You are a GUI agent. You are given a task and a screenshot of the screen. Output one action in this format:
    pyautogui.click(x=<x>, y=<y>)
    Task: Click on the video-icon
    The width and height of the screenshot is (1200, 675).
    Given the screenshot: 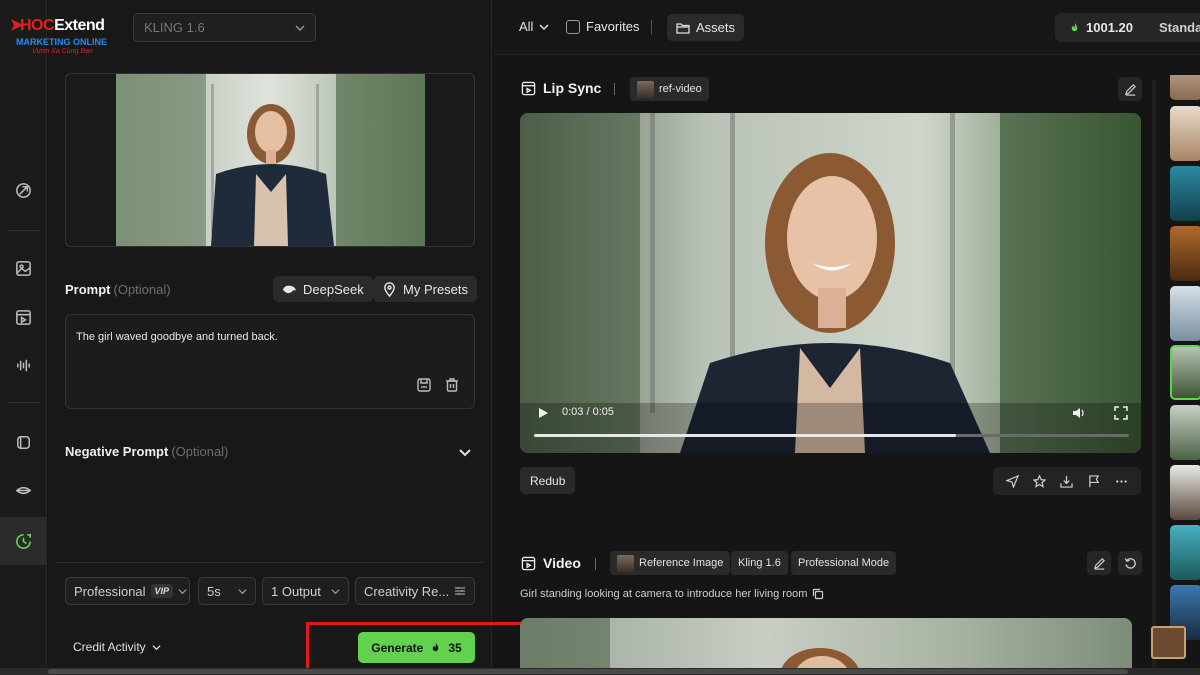 What is the action you would take?
    pyautogui.click(x=23, y=317)
    